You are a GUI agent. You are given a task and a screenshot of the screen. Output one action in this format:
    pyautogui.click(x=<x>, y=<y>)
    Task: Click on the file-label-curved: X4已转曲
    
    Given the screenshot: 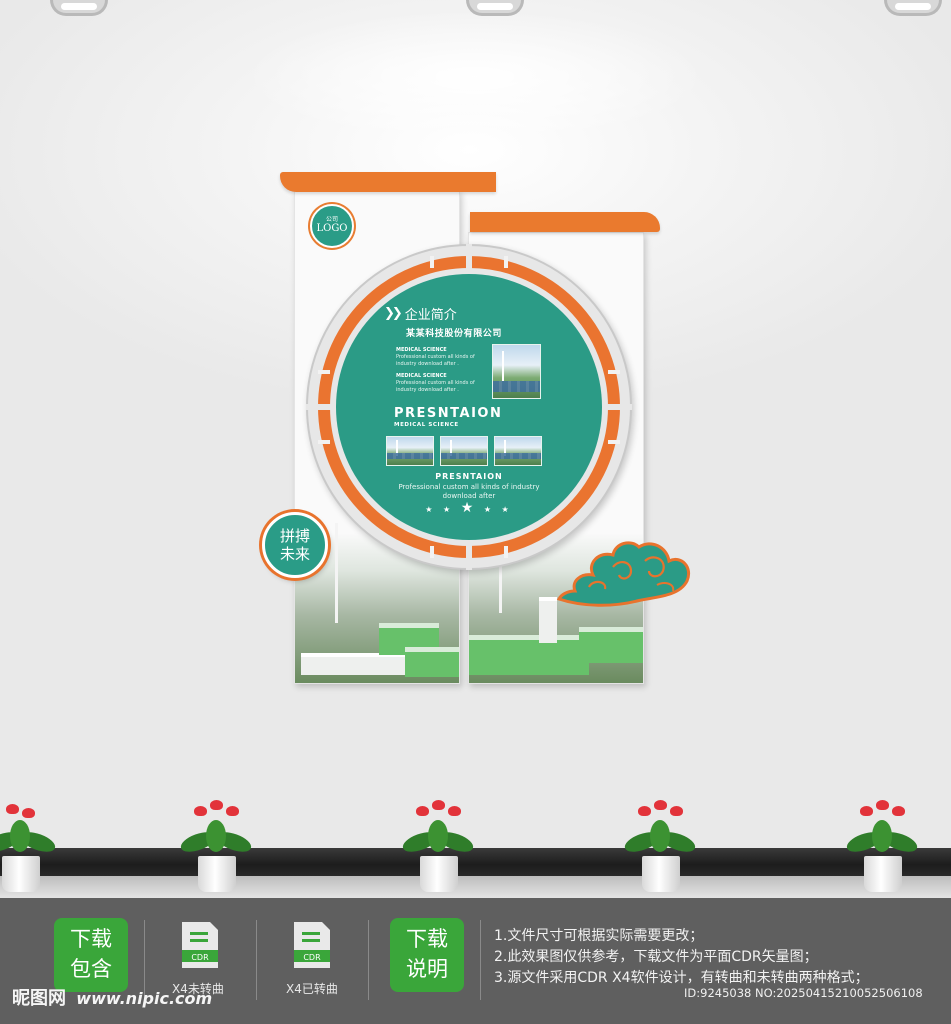 What is the action you would take?
    pyautogui.click(x=312, y=989)
    